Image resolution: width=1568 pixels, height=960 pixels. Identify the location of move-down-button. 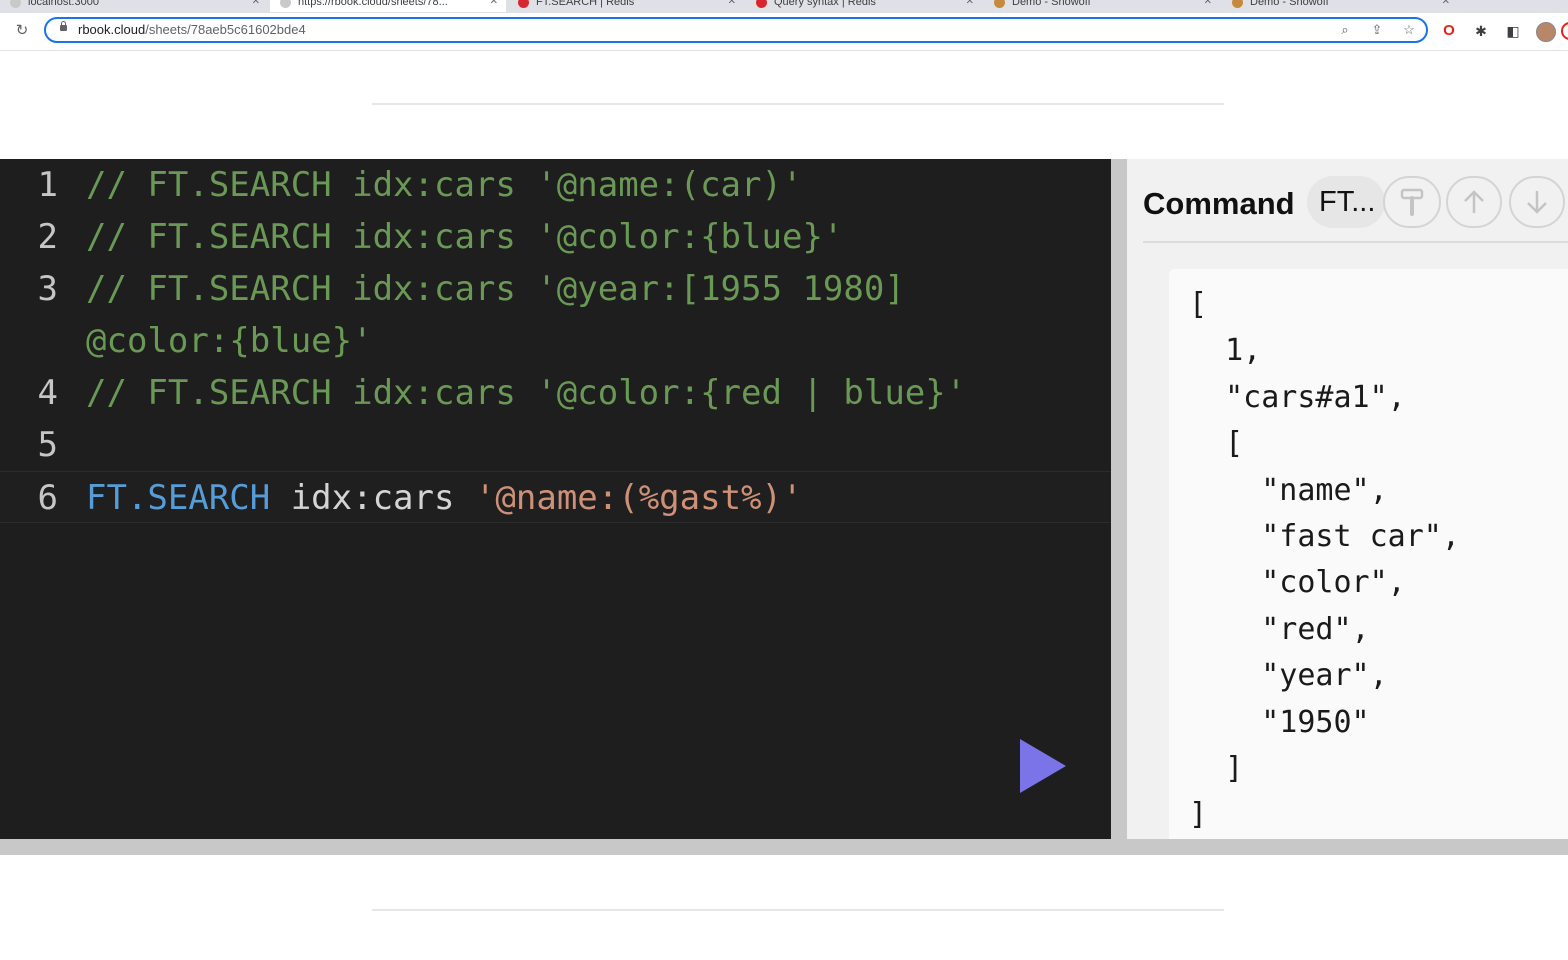
(1537, 202).